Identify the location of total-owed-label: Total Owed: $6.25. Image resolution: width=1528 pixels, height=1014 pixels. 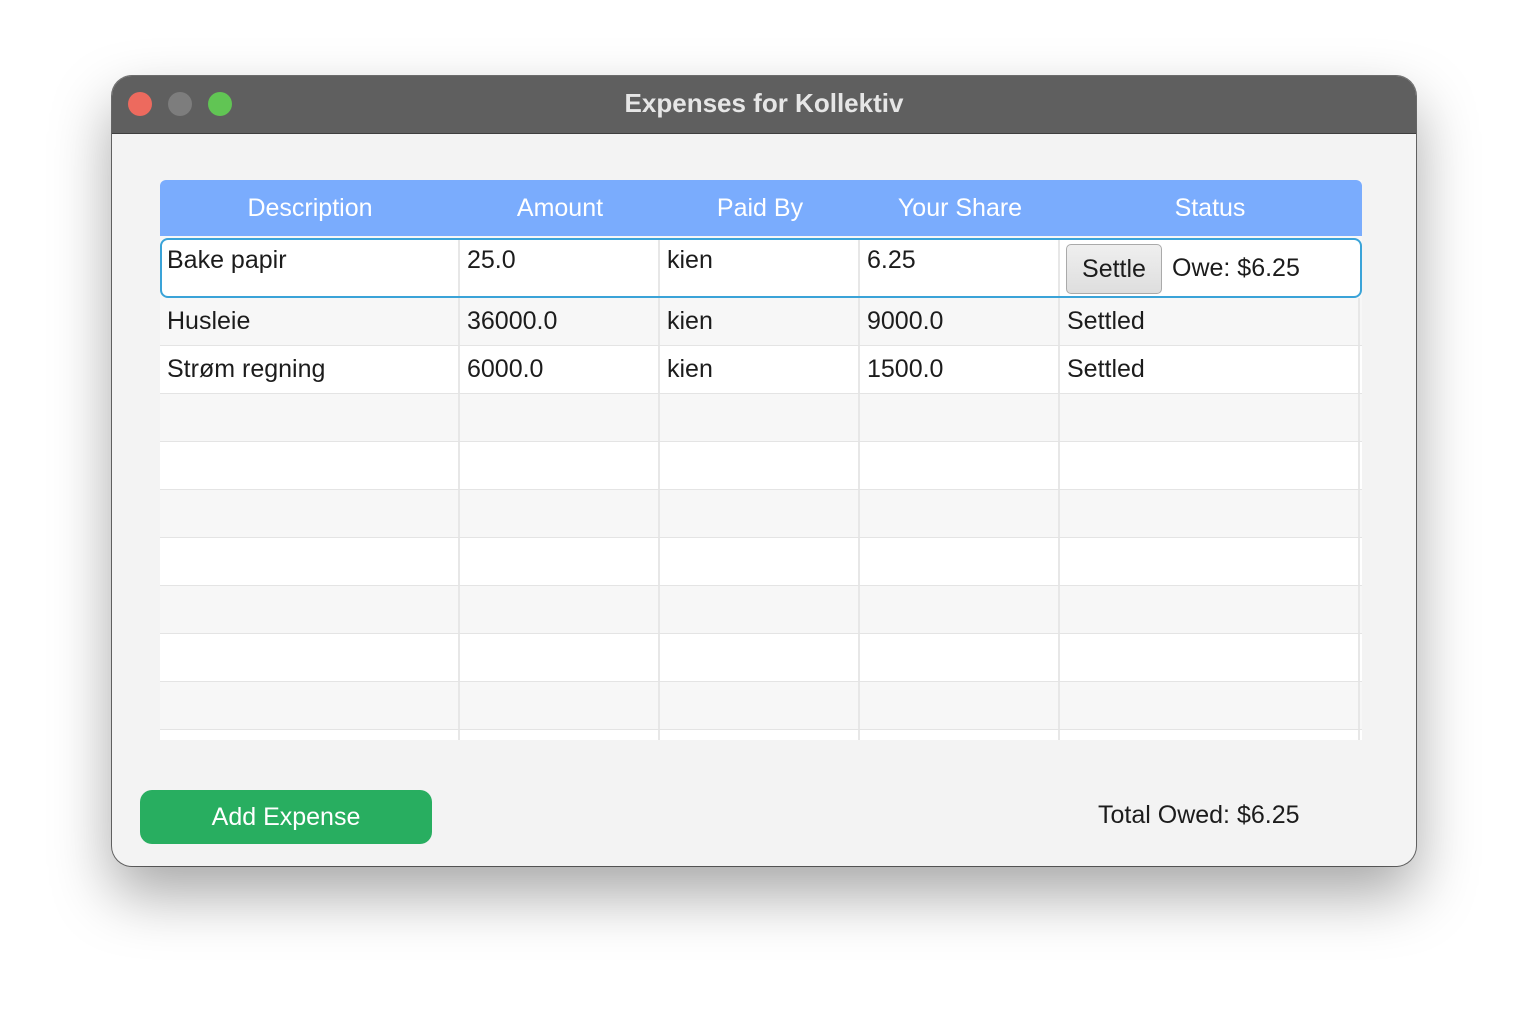
(1199, 815).